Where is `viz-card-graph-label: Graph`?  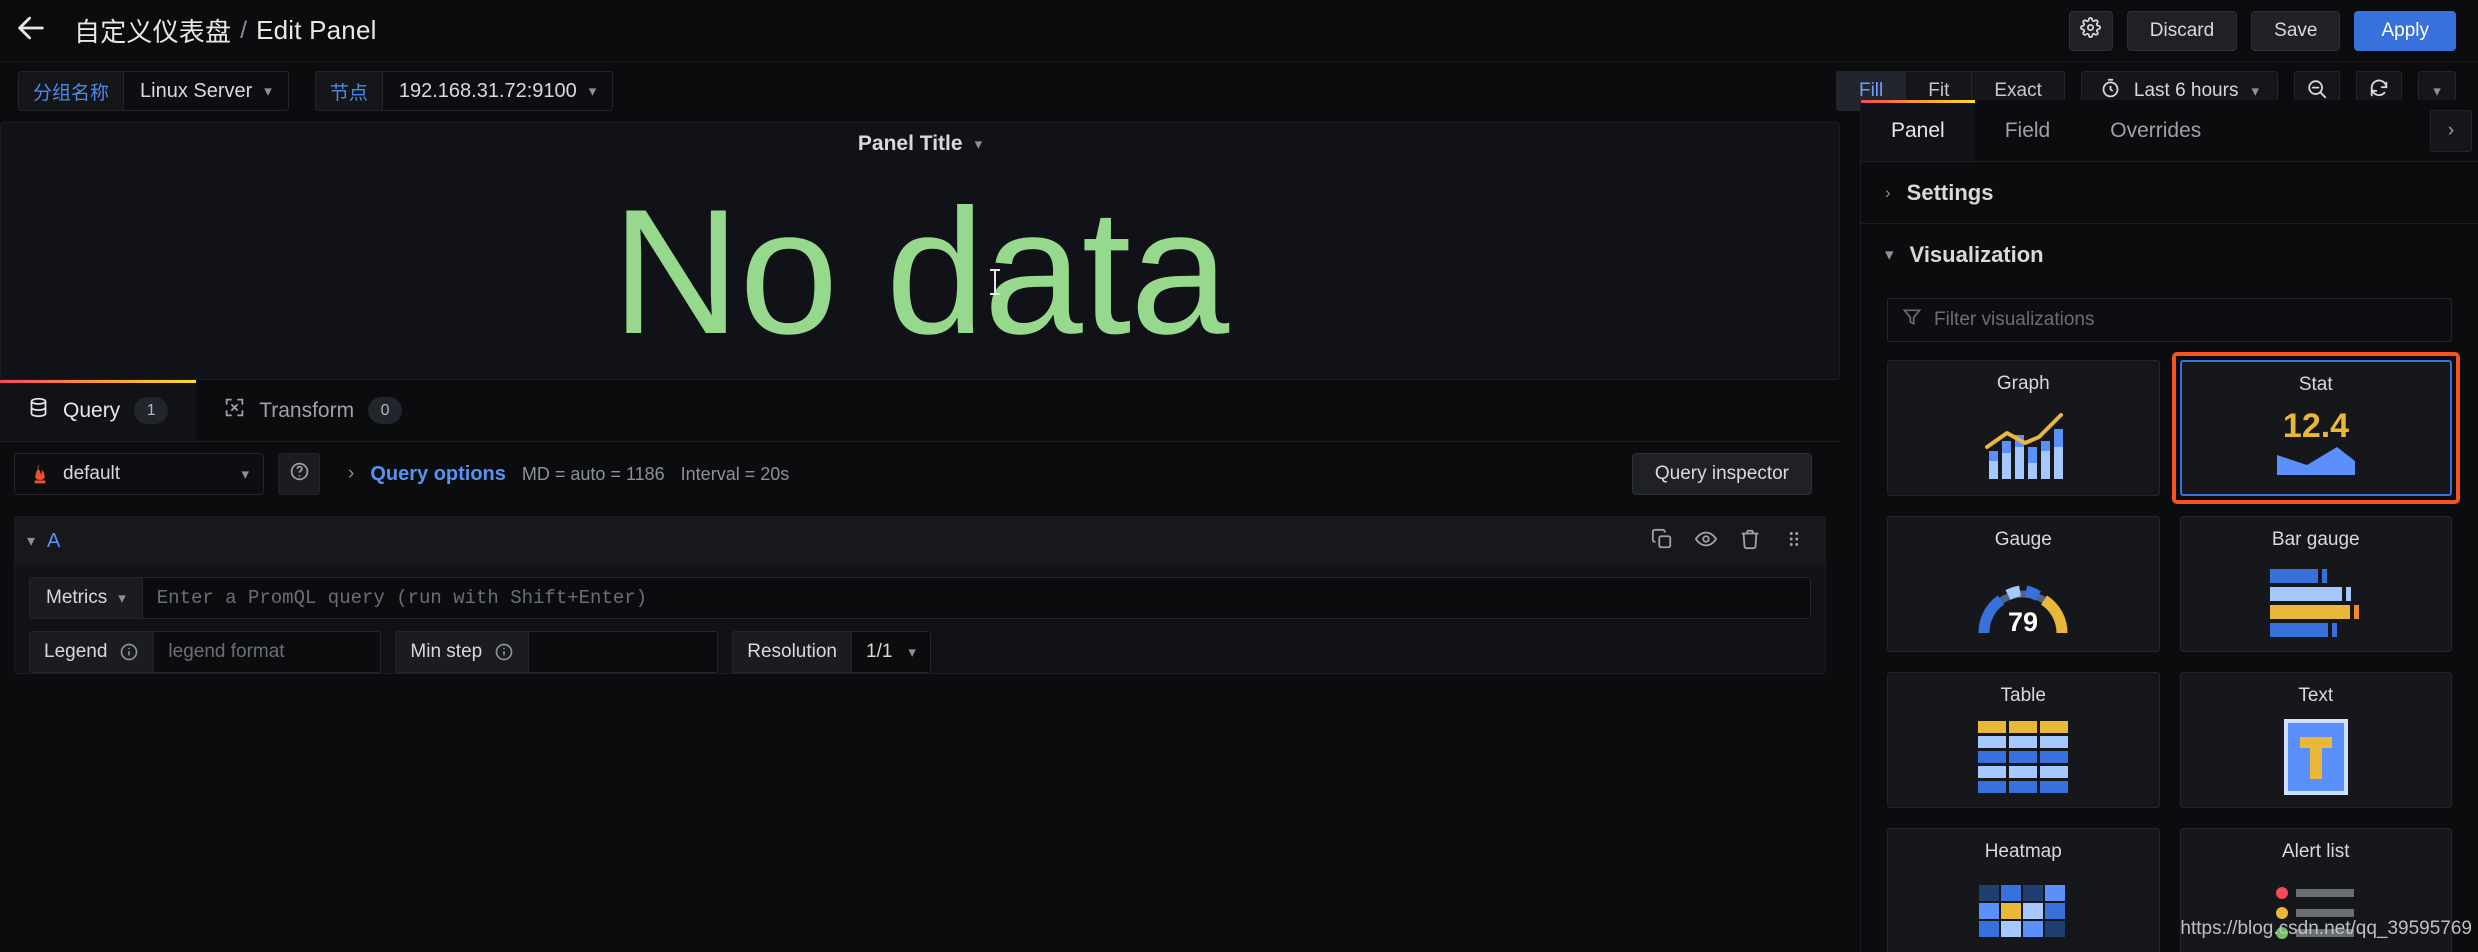
viz-card-graph-label: Graph is located at coordinates (2023, 383).